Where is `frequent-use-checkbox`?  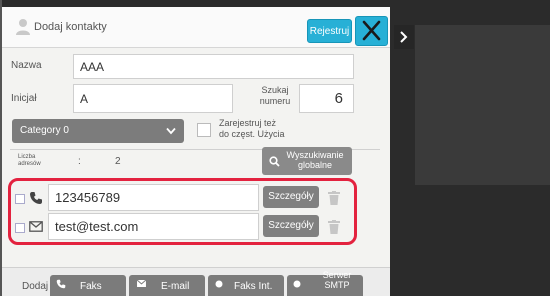 frequent-use-checkbox is located at coordinates (204, 130).